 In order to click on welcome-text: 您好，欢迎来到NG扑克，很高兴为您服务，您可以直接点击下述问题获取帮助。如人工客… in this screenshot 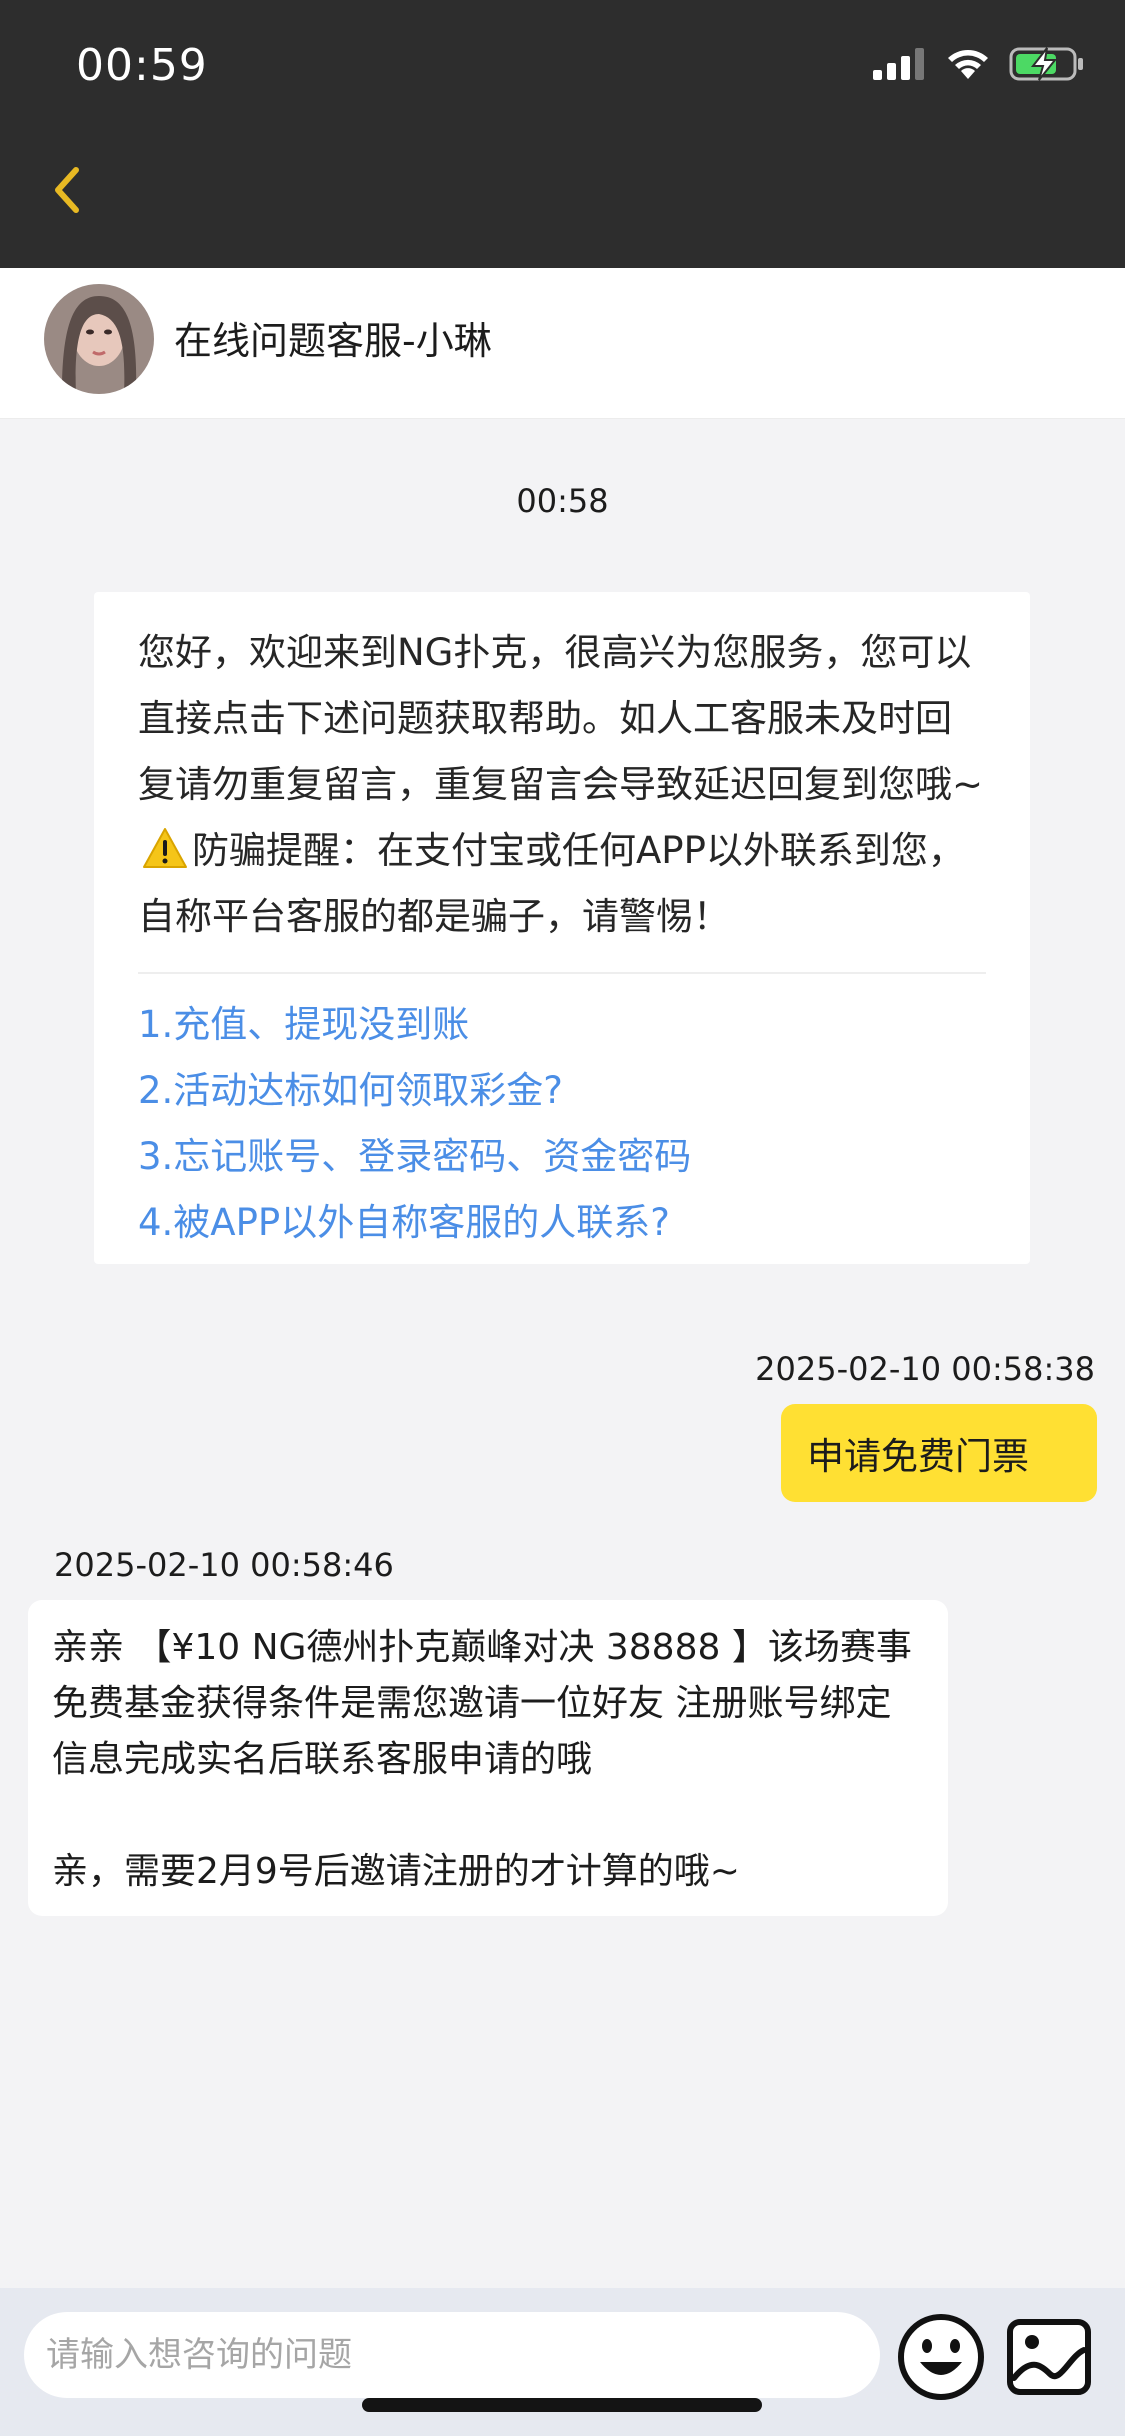, I will do `click(562, 785)`.